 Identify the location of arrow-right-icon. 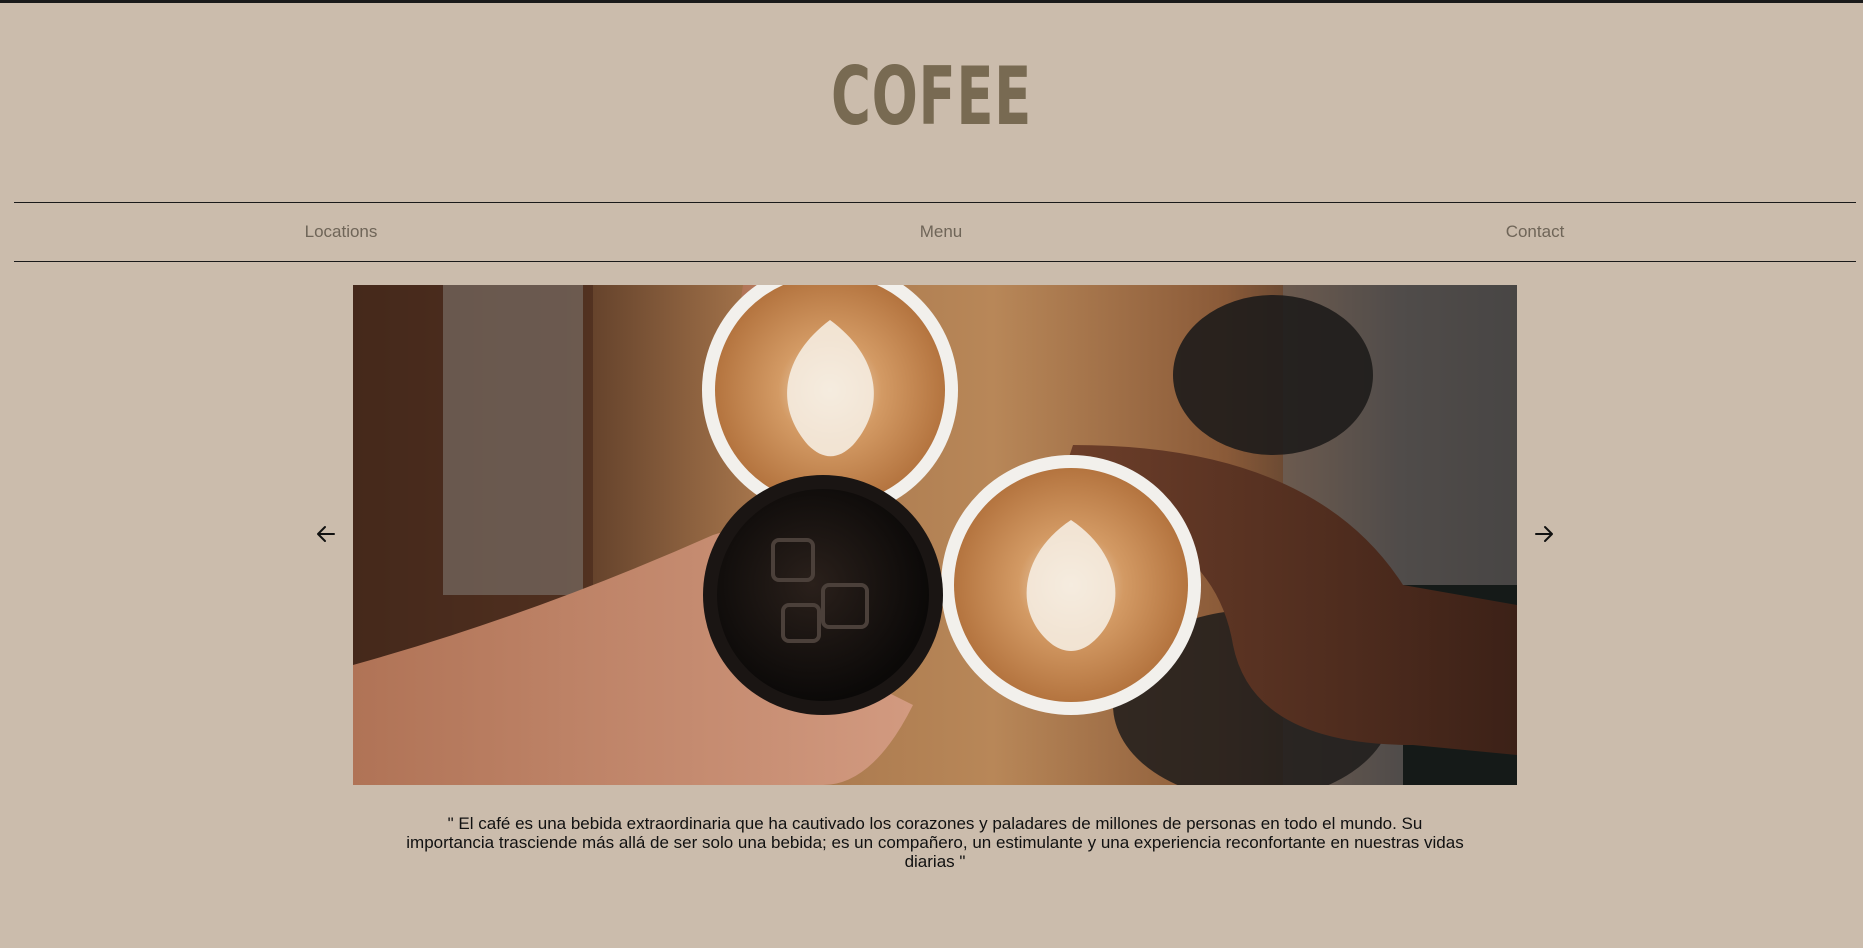
(1544, 534).